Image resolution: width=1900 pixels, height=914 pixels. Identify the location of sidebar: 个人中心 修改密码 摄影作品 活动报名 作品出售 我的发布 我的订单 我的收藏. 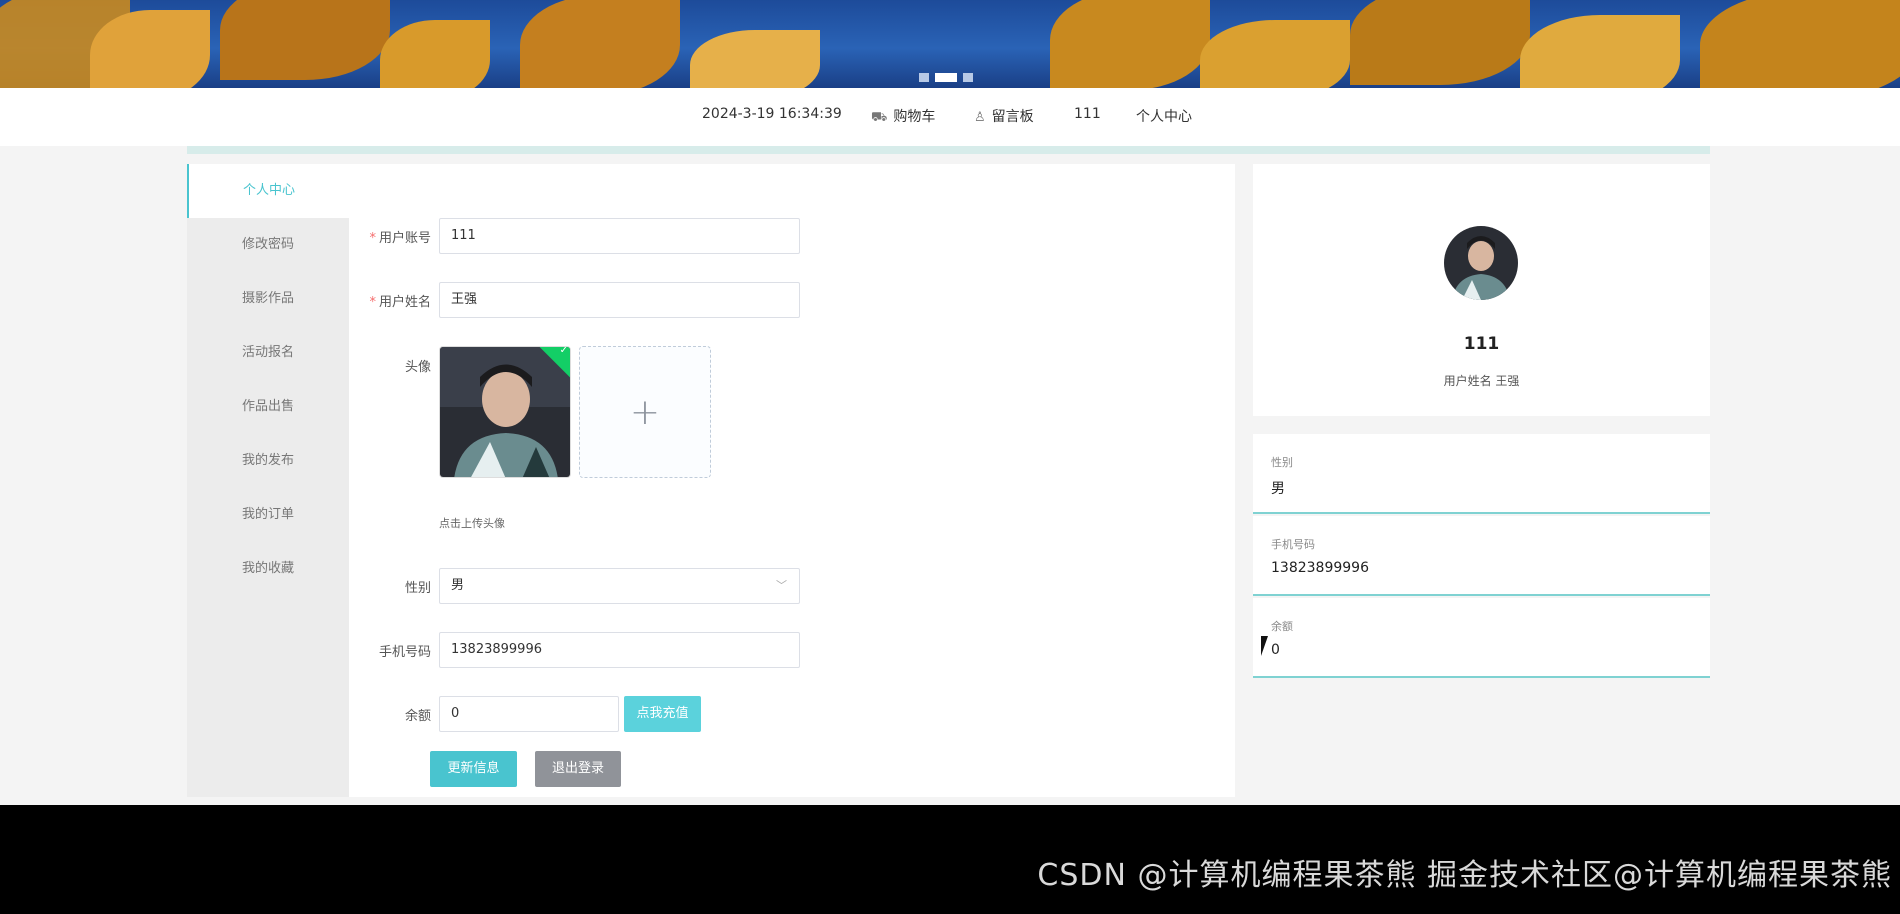
(268, 480).